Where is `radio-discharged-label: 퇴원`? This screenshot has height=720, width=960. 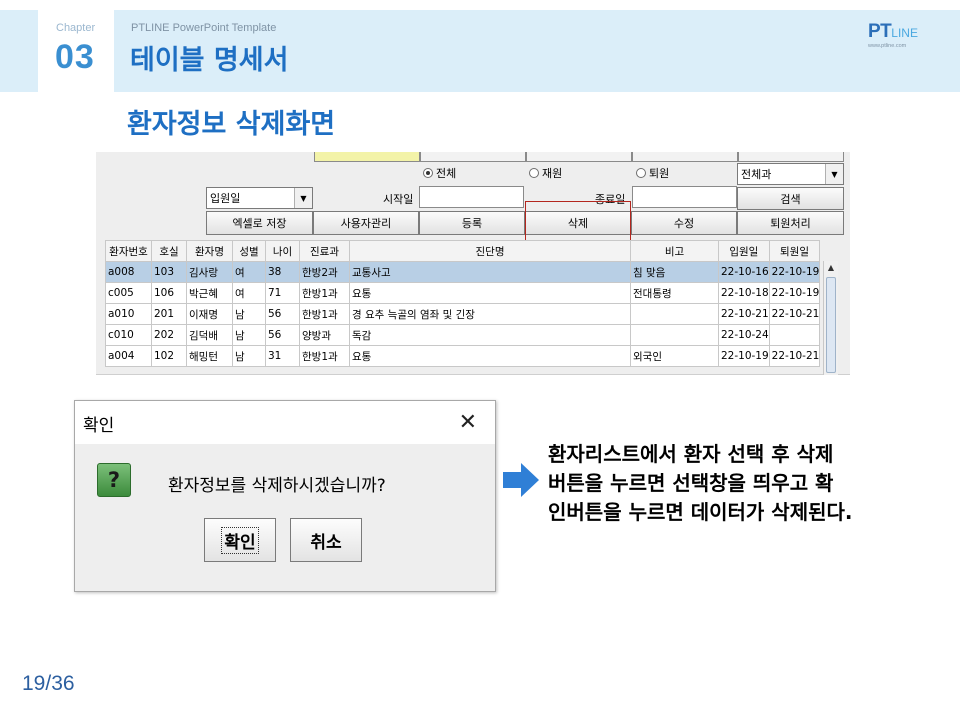
radio-discharged-label: 퇴원 is located at coordinates (659, 173).